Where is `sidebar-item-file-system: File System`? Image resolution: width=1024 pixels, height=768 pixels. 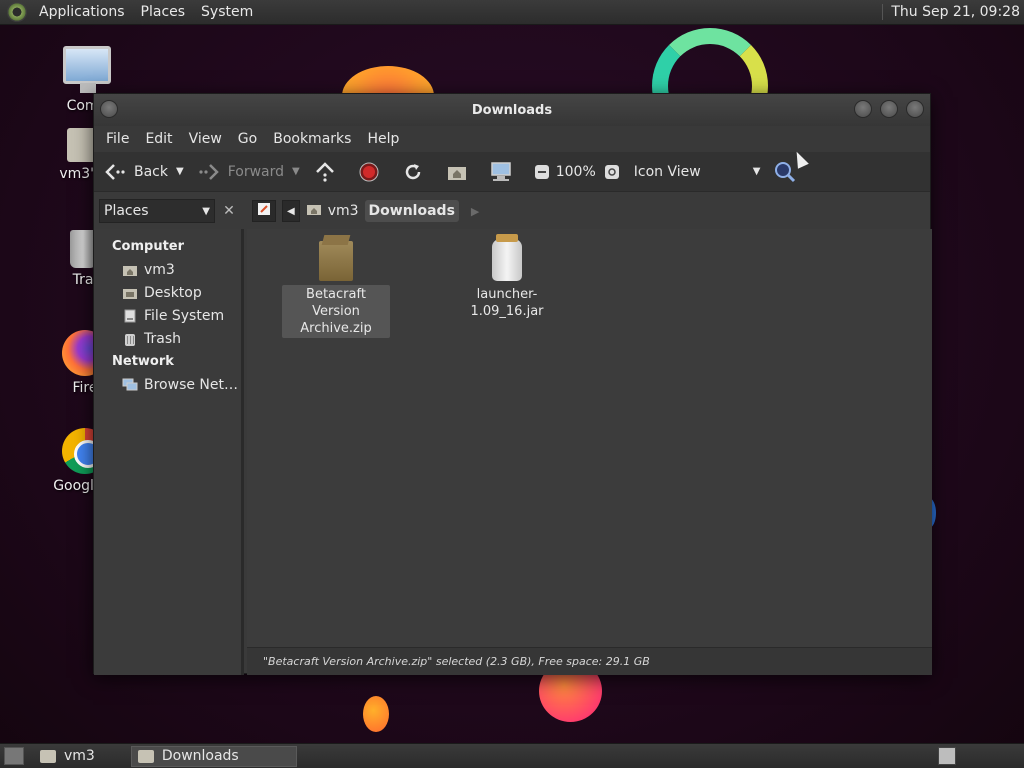
sidebar-item-file-system: File System is located at coordinates (167, 315).